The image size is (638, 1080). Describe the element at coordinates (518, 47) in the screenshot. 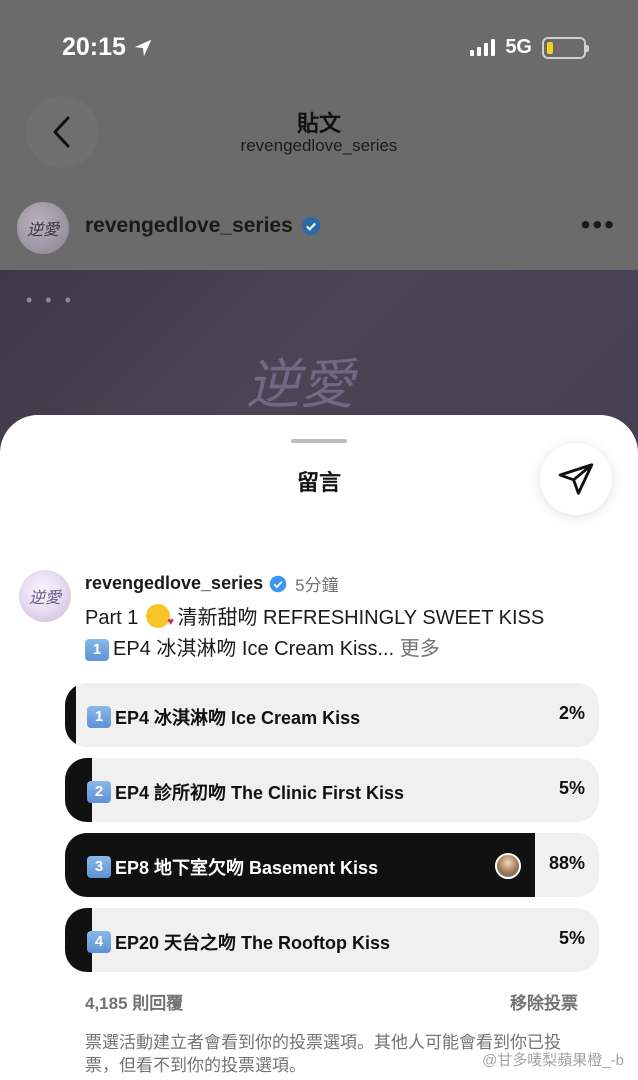

I see `network-type: 5G` at that location.